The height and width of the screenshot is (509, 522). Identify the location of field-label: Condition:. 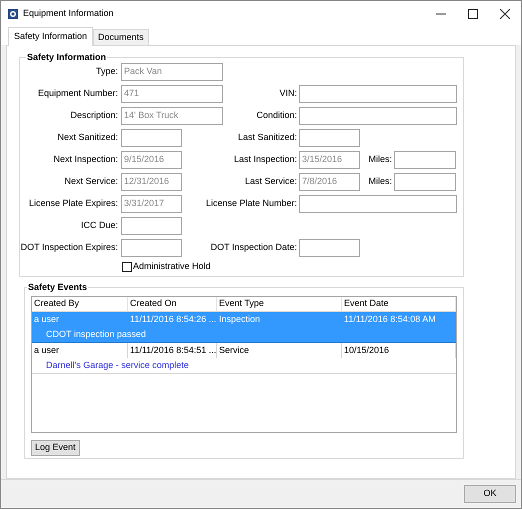
(276, 115).